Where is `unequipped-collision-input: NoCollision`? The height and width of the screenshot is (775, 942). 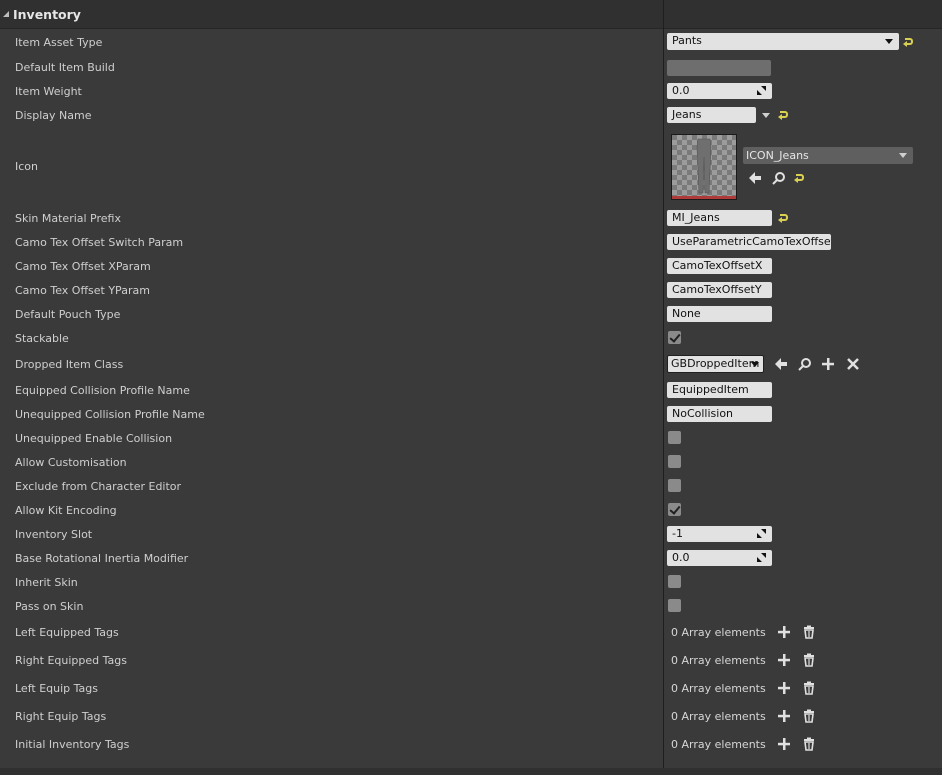 unequipped-collision-input: NoCollision is located at coordinates (719, 414).